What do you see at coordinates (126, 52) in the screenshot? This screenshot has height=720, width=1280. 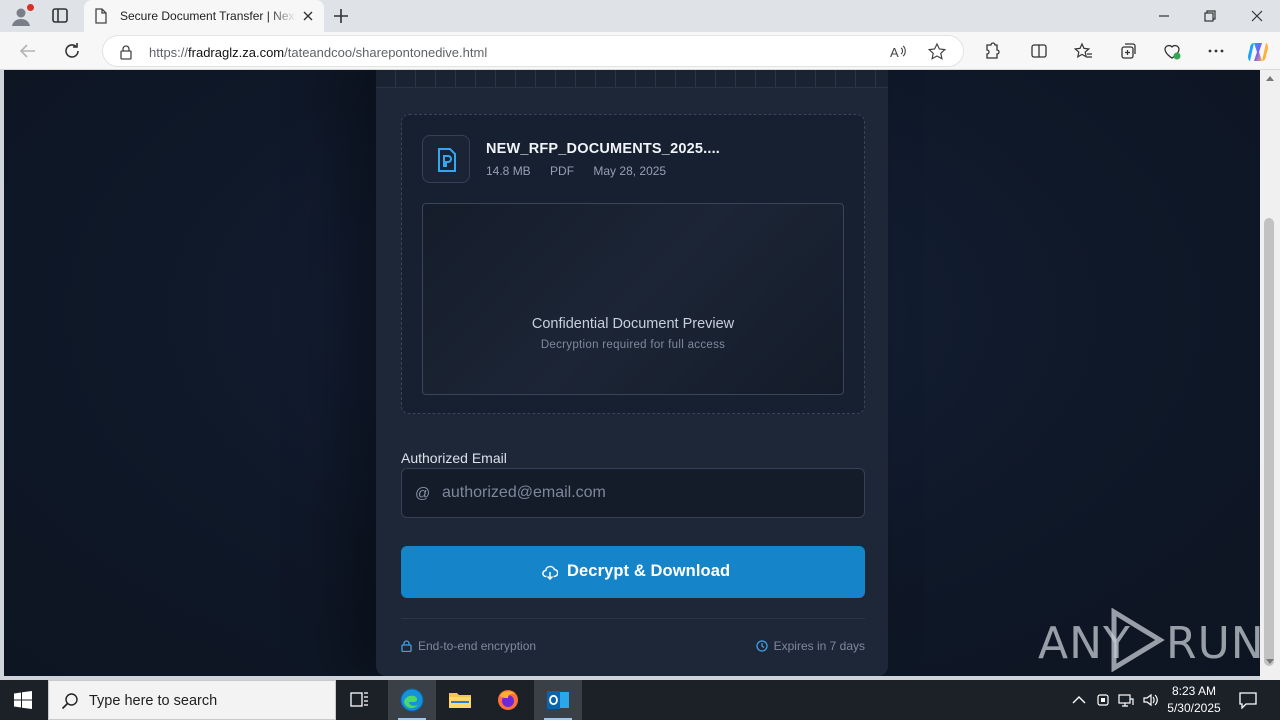 I see `lock-icon` at bounding box center [126, 52].